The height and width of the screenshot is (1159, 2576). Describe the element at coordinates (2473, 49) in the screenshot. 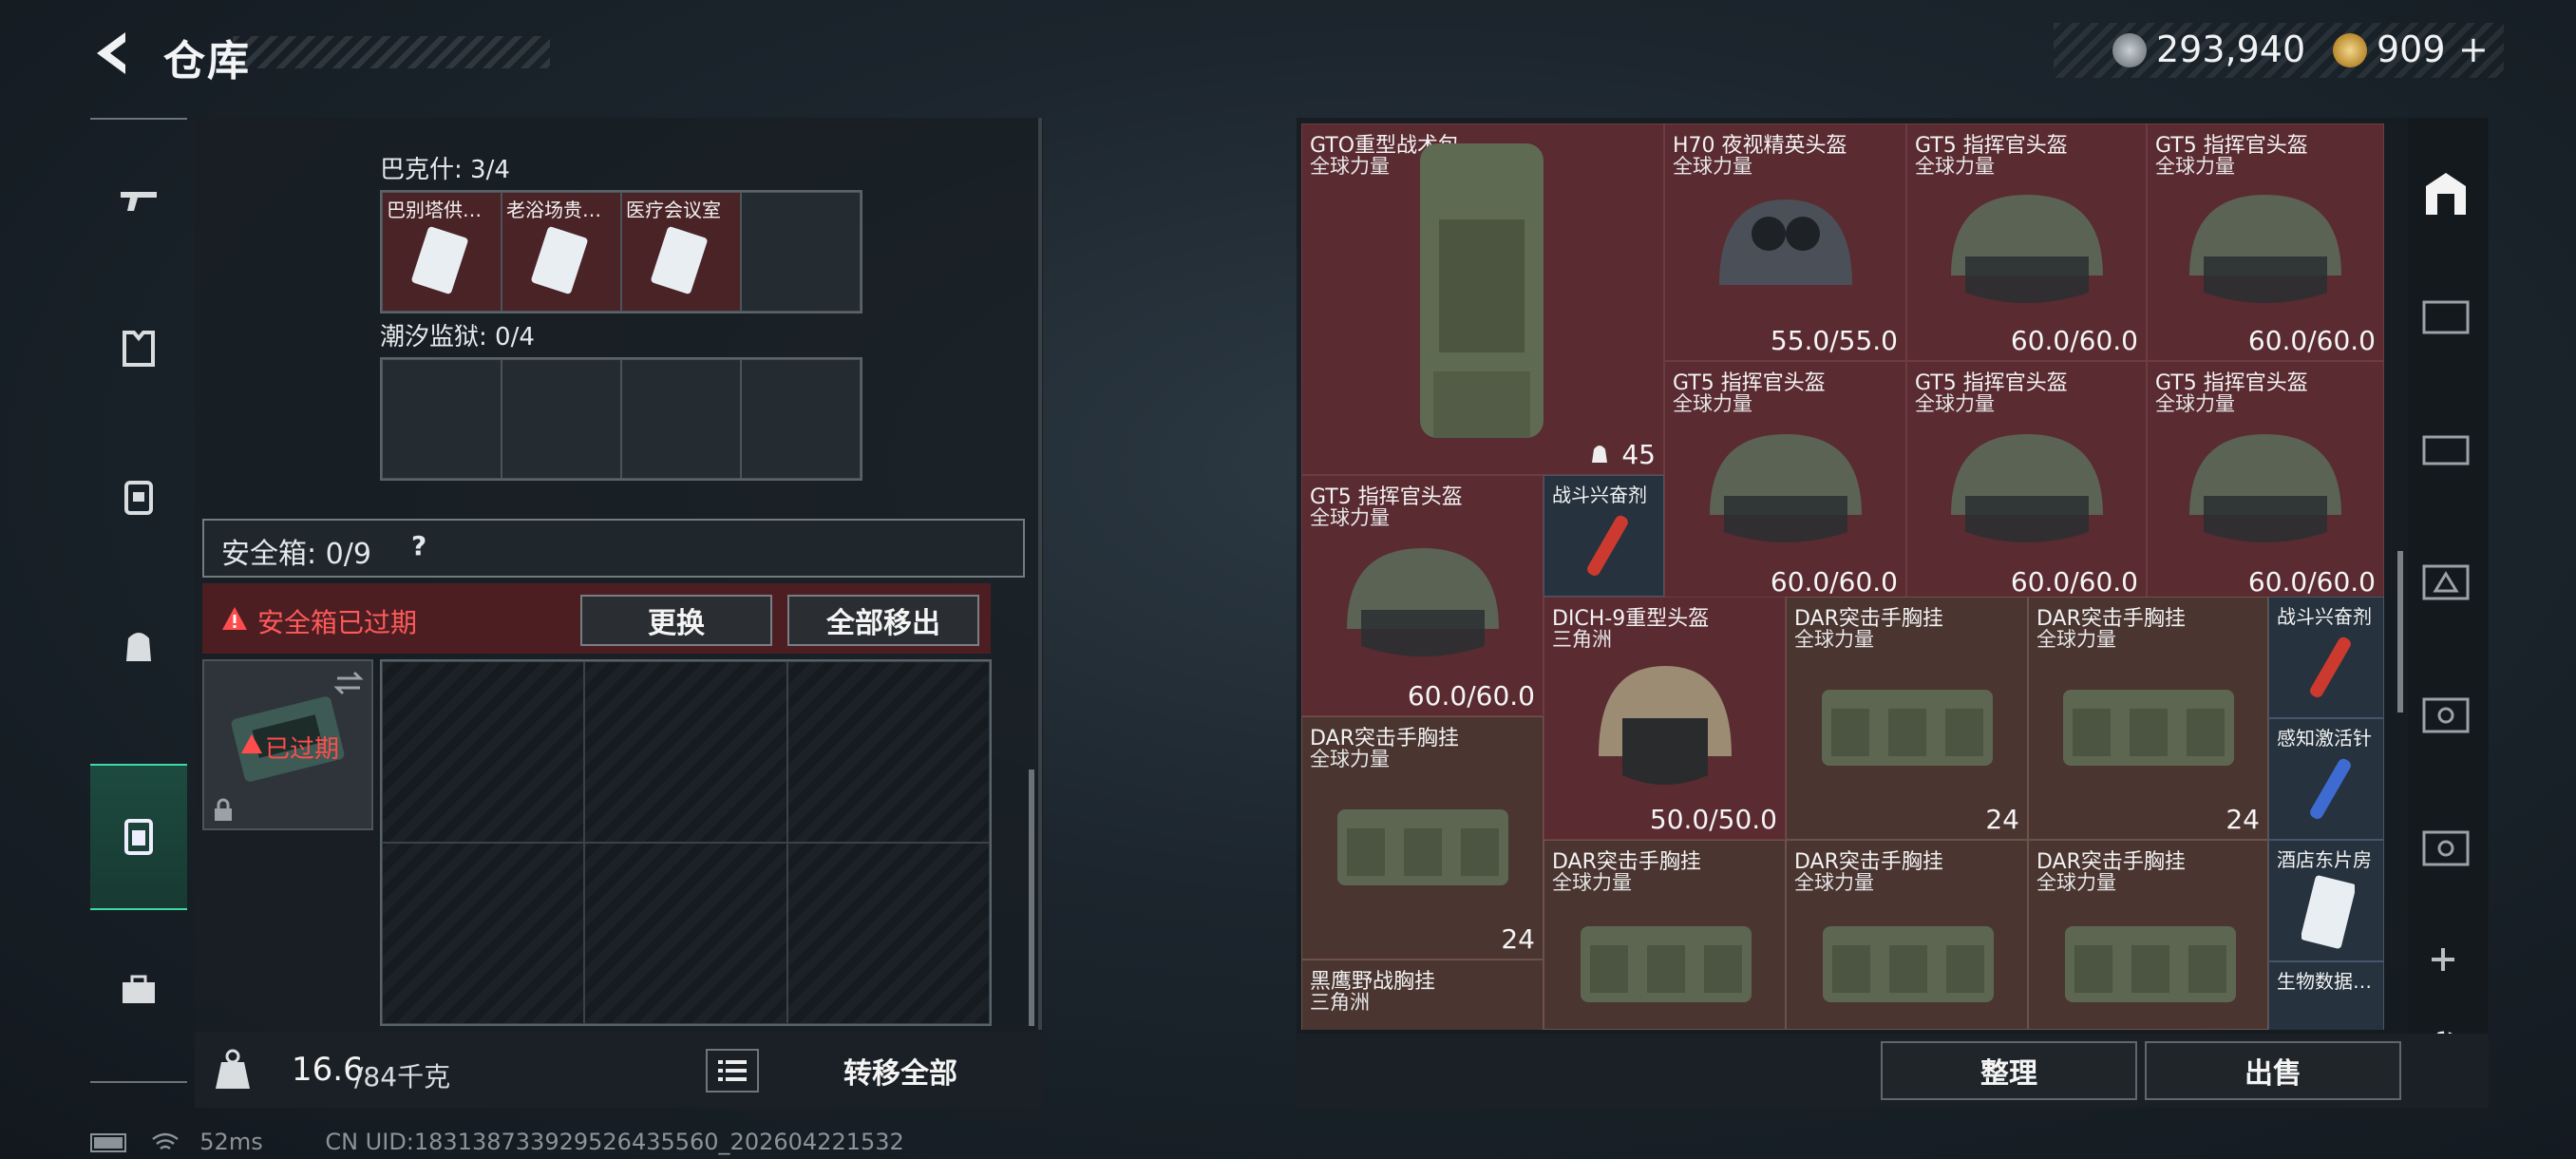

I see `add-currency-button: +` at that location.